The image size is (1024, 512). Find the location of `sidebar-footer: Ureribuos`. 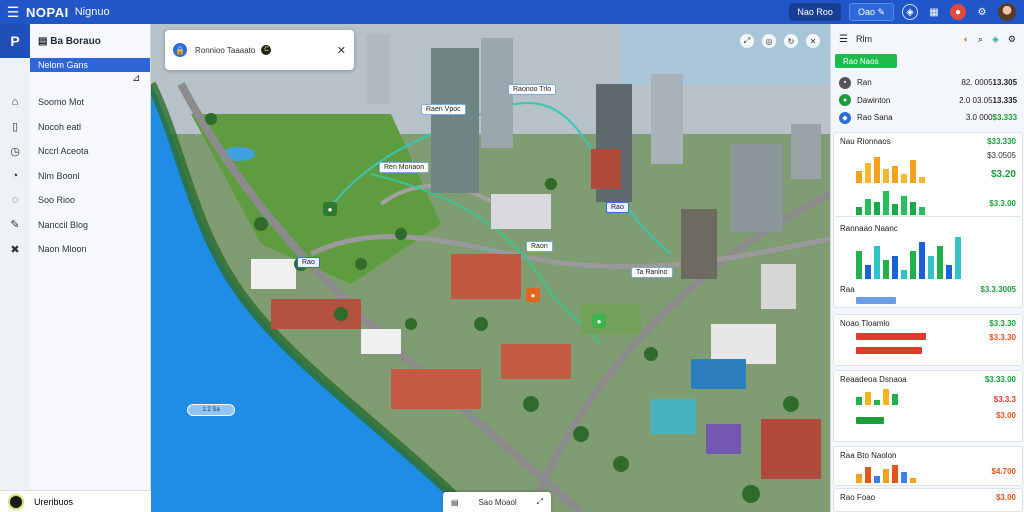

sidebar-footer: Ureribuos is located at coordinates (75, 501).